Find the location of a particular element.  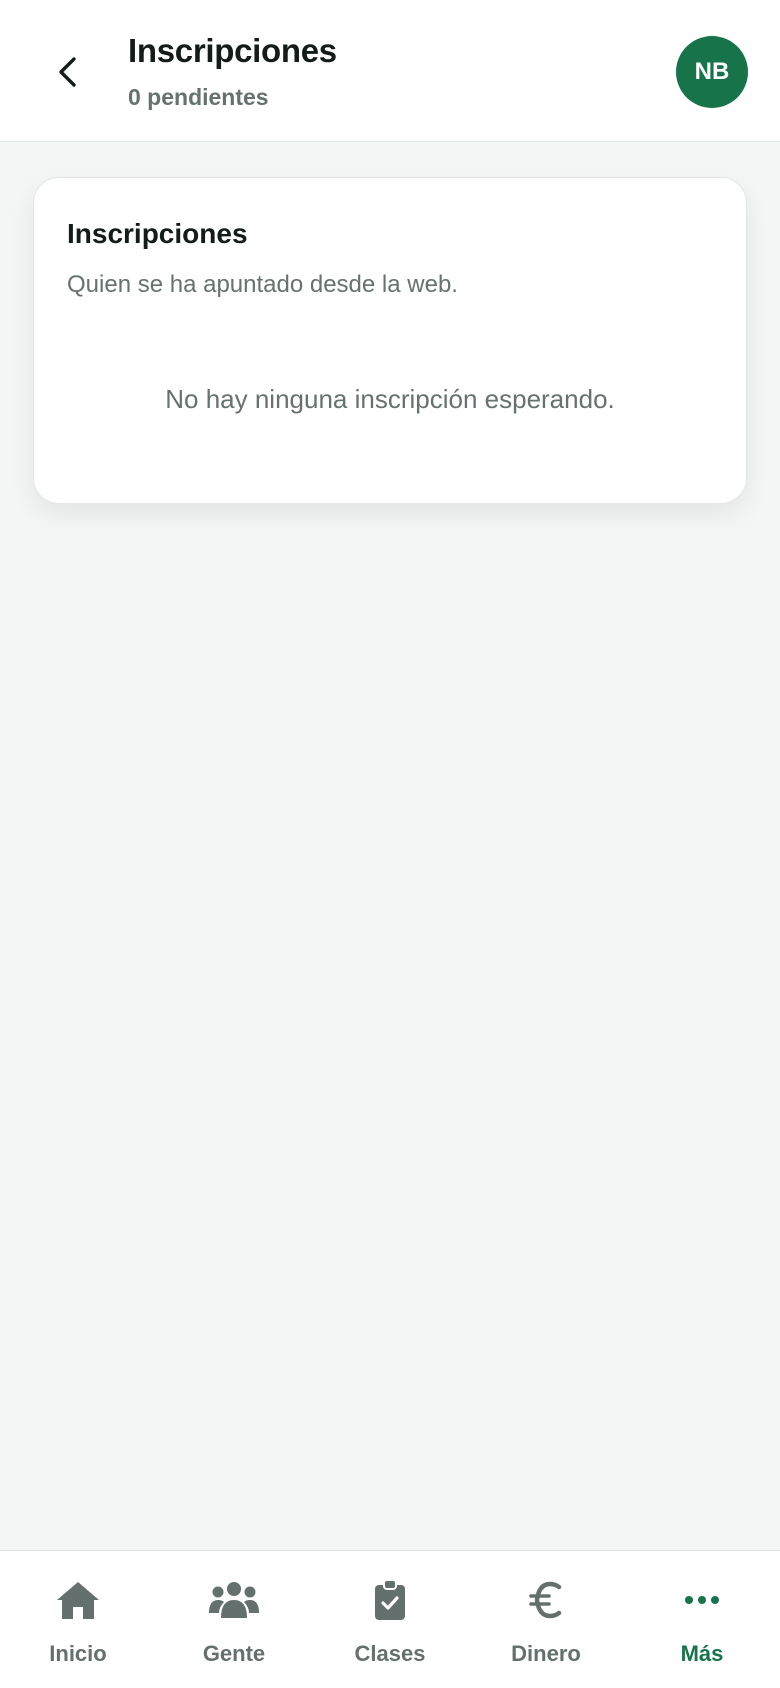

nav-item-clases: Clases is located at coordinates (390, 1619).